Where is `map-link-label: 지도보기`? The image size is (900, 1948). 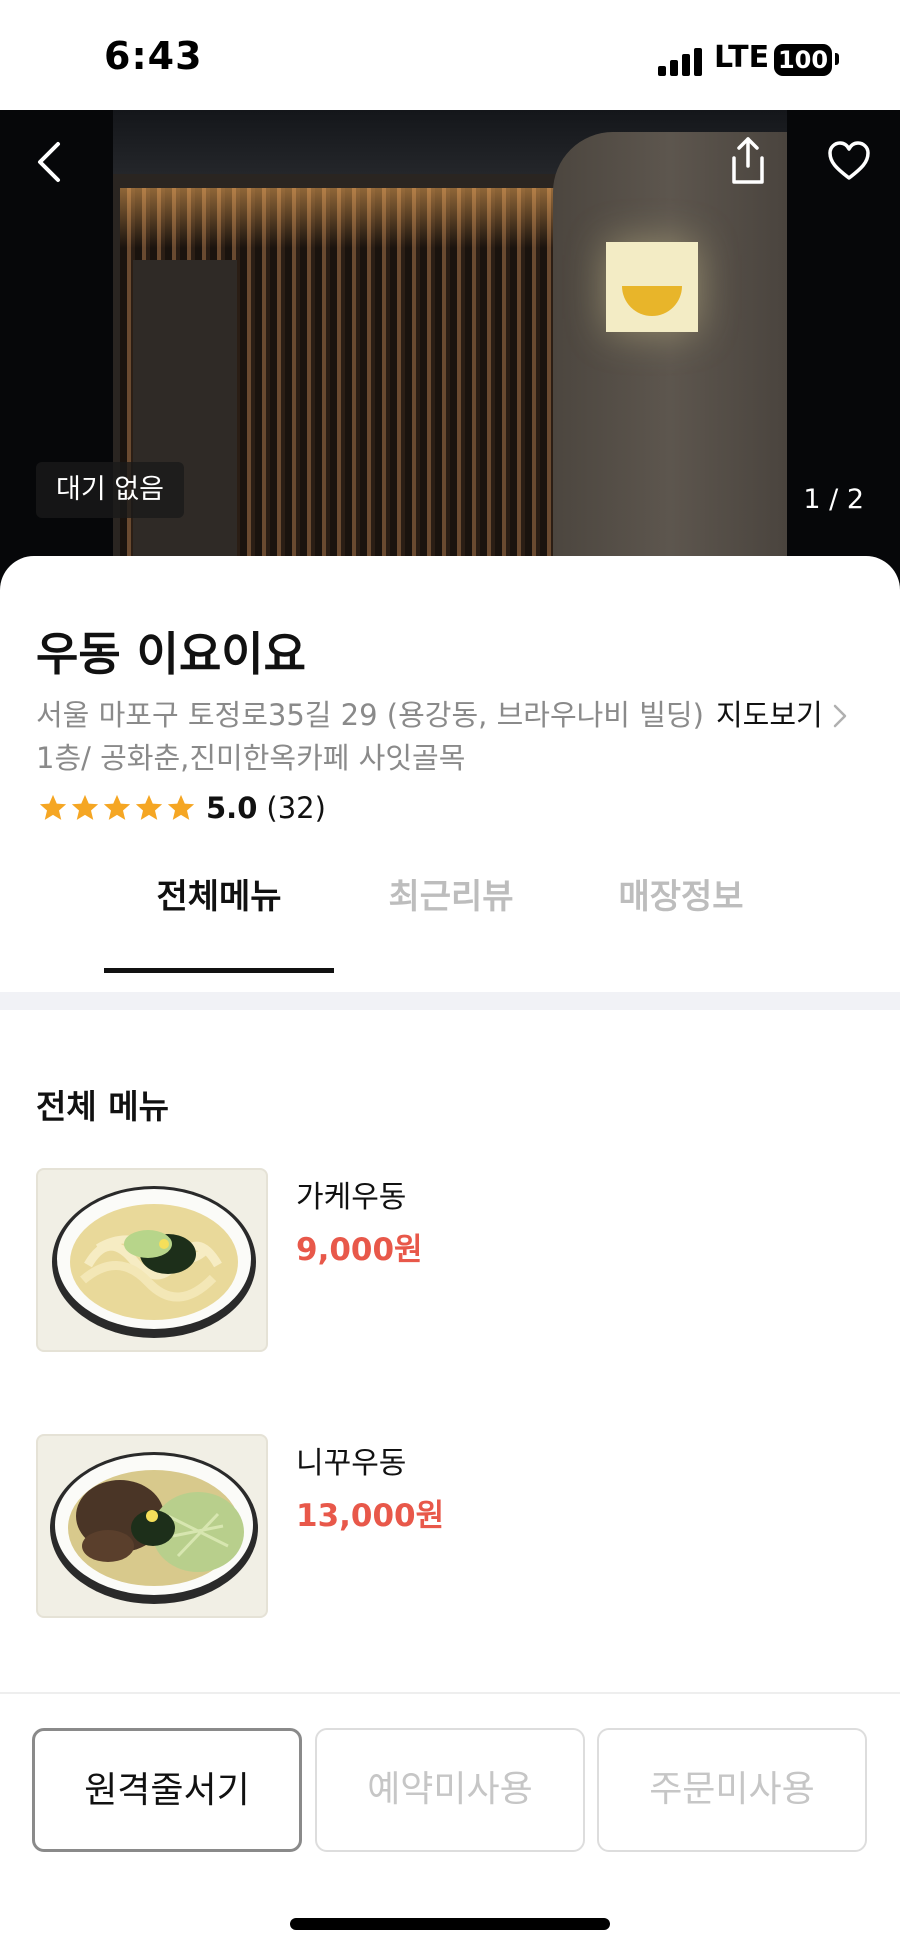
map-link-label: 지도보기 is located at coordinates (769, 715).